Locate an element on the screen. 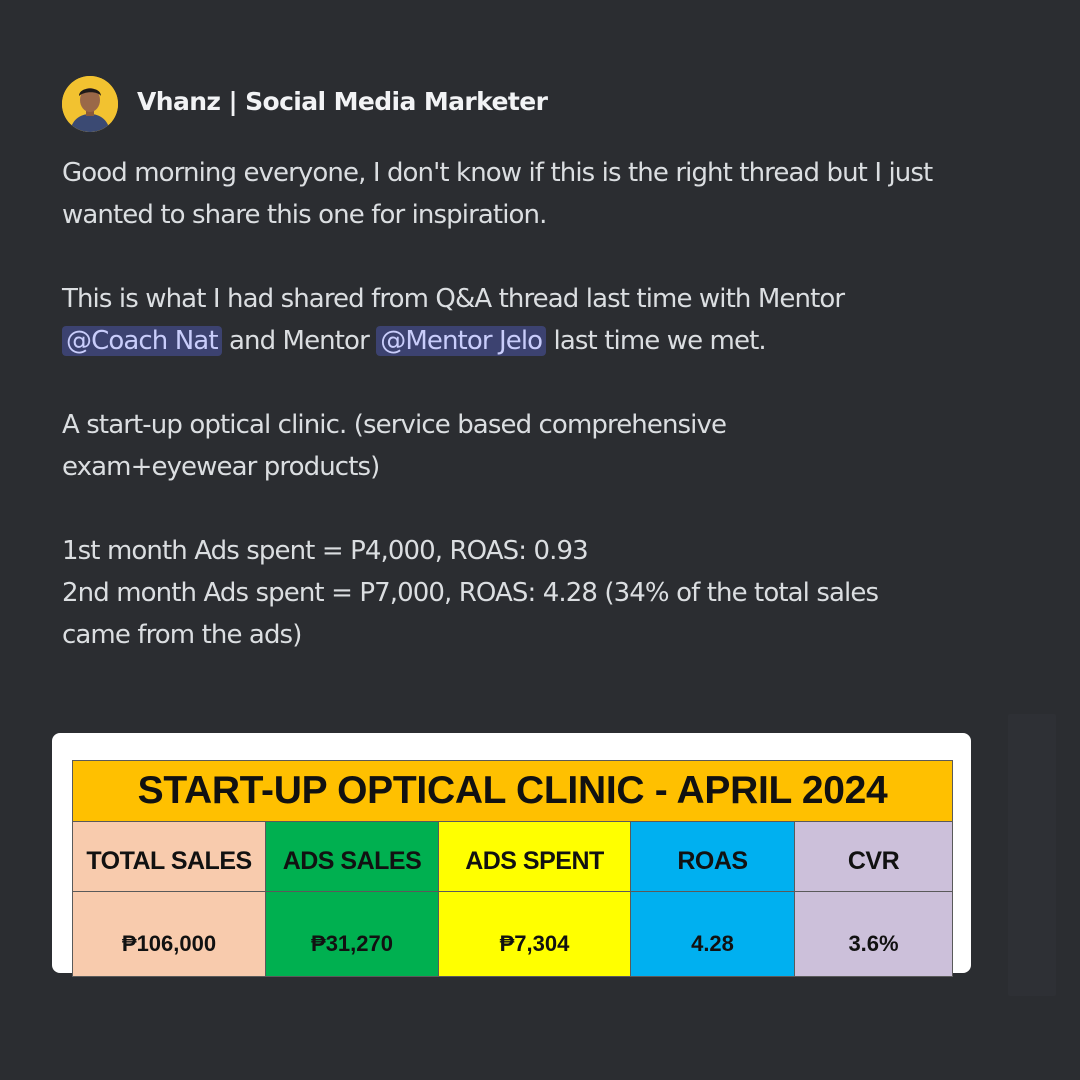 Image resolution: width=1080 pixels, height=1080 pixels. paragraph-text: exam+eyewear products) is located at coordinates (221, 467).